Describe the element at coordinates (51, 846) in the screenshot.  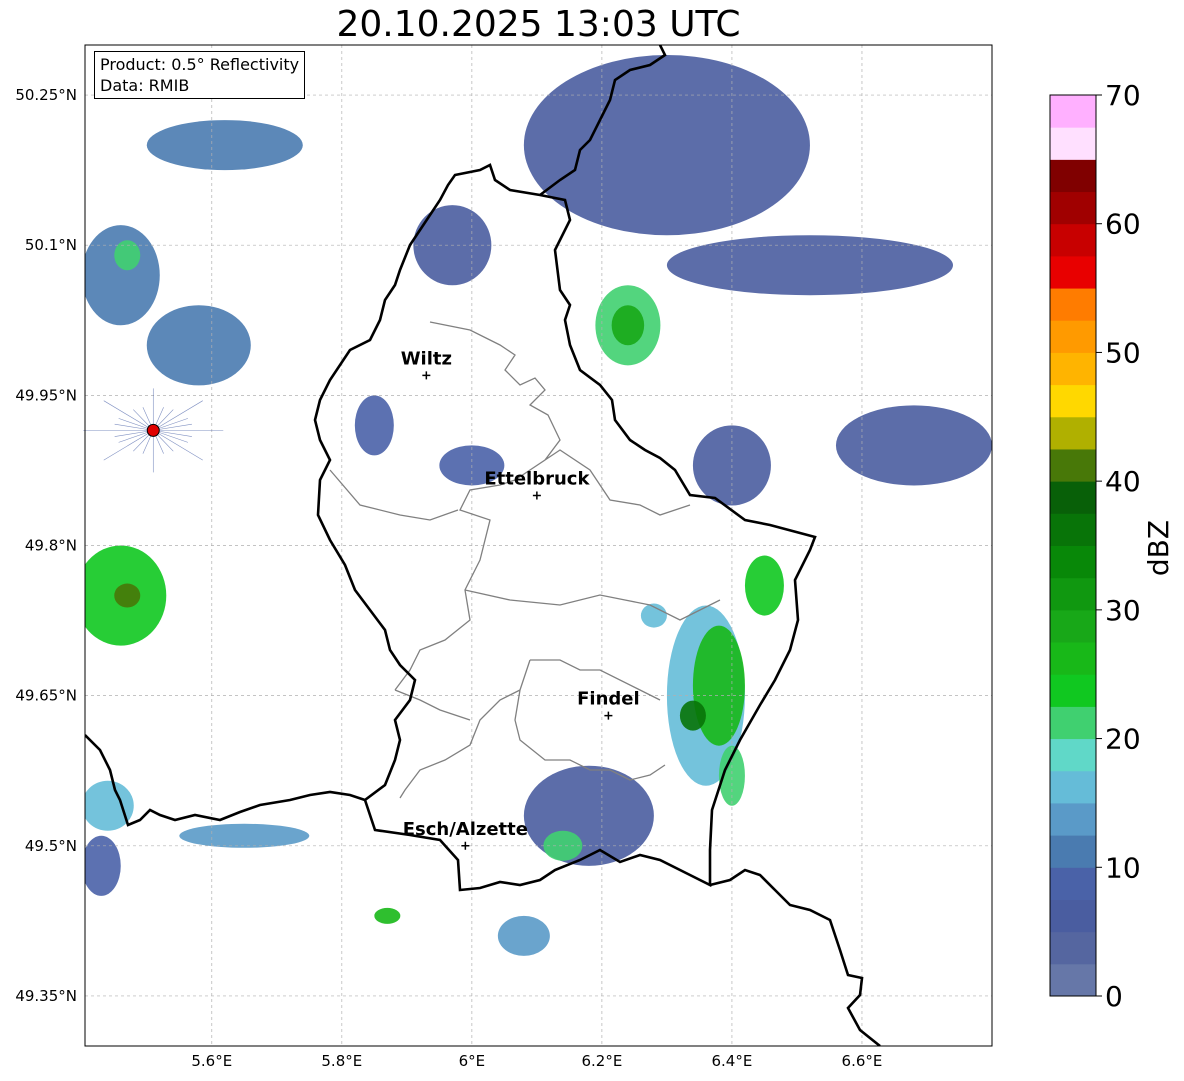
I see `lat-tick-label: 49.5°N` at that location.